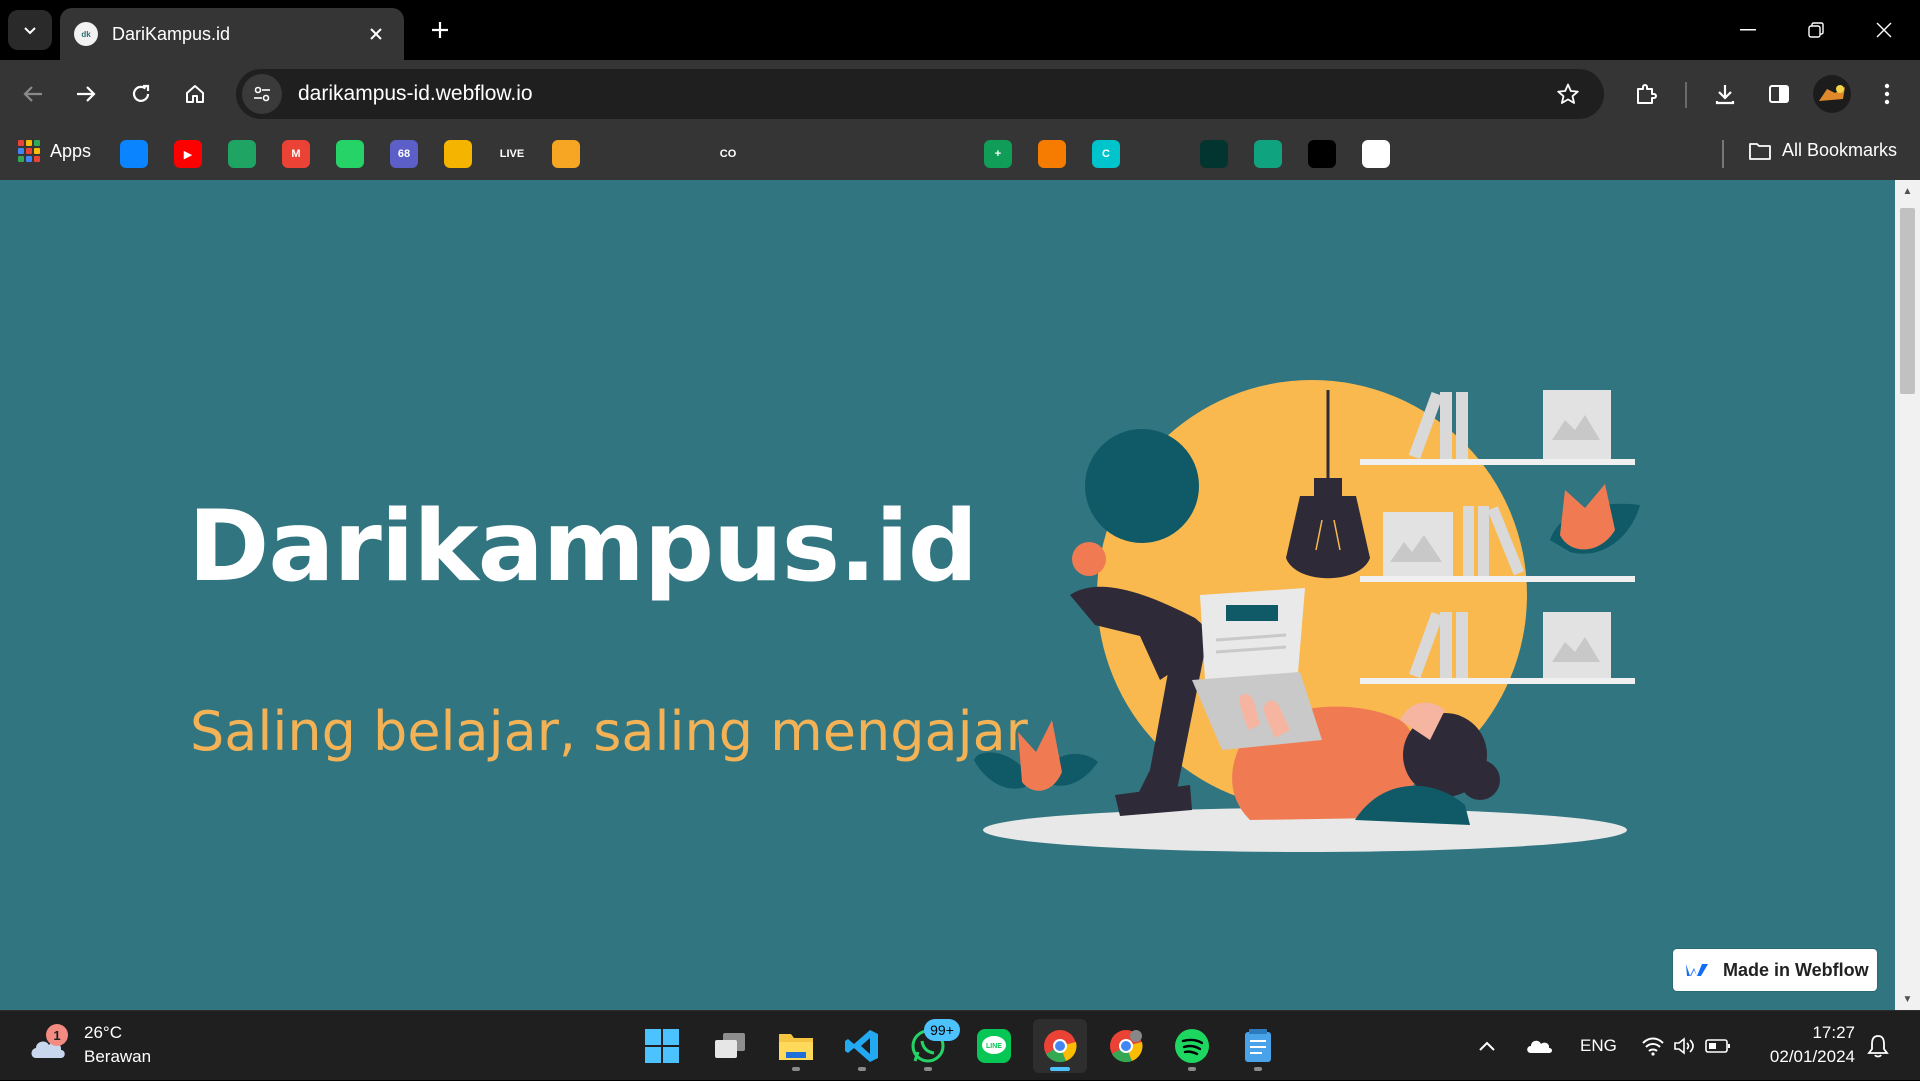  I want to click on crown-bookmark, so click(566, 154).